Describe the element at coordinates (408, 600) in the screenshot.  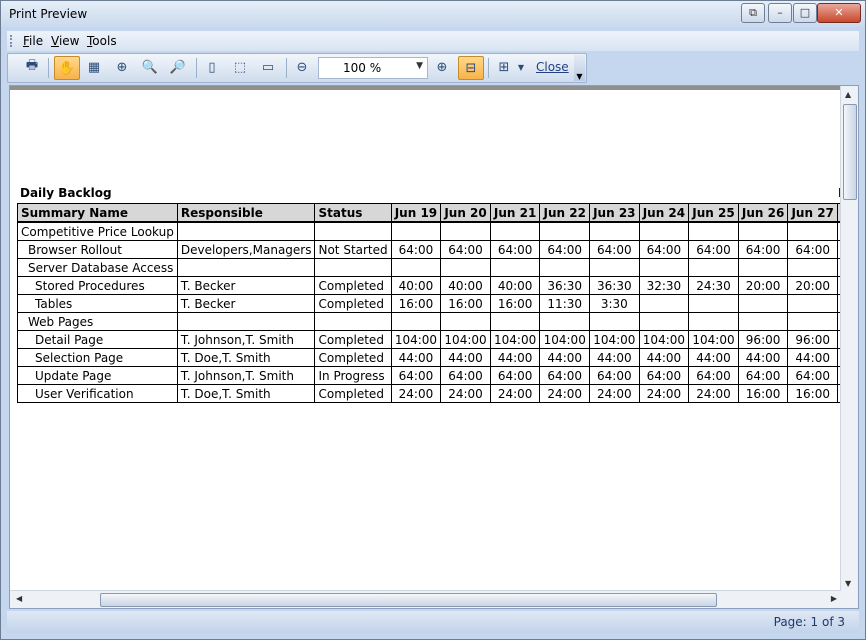
I see `horizontal-scroll-thumb` at that location.